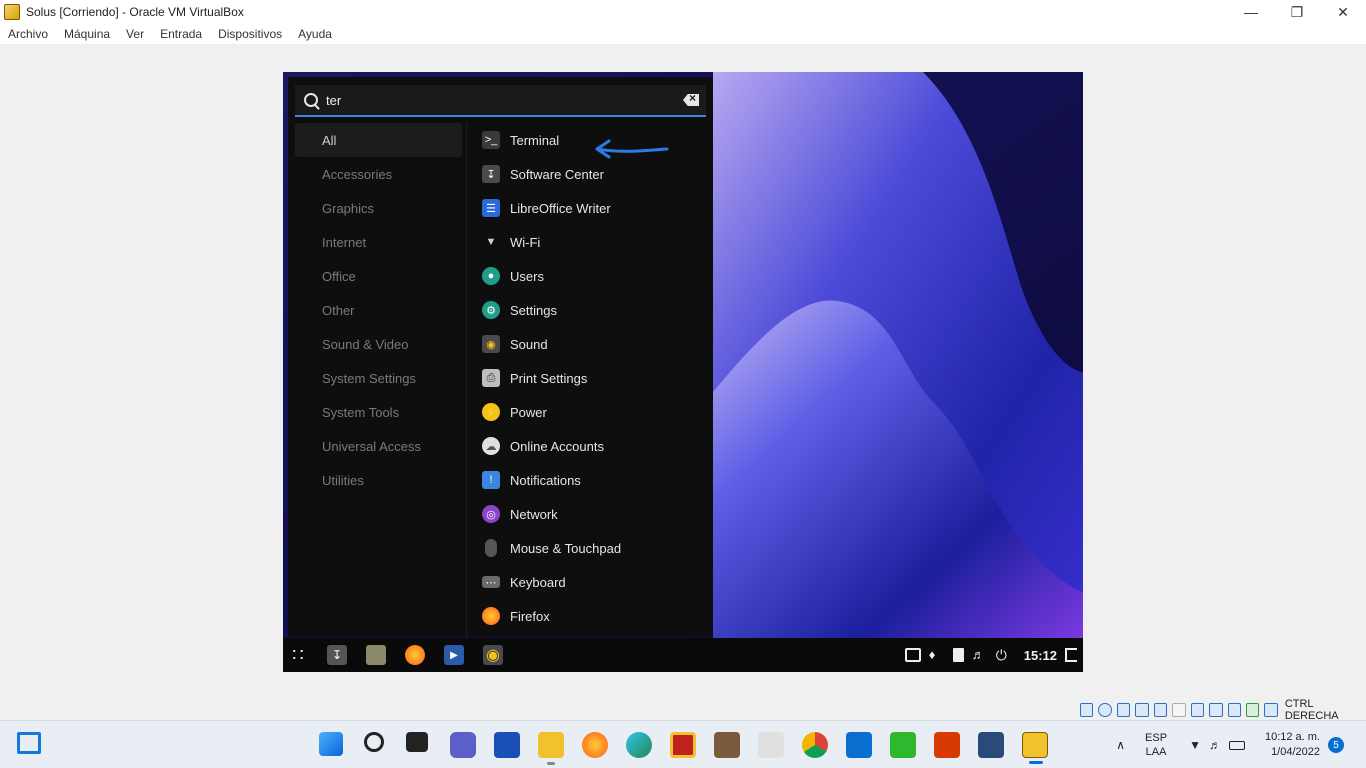  What do you see at coordinates (491, 582) in the screenshot?
I see `keyboard-icon: ⋯` at bounding box center [491, 582].